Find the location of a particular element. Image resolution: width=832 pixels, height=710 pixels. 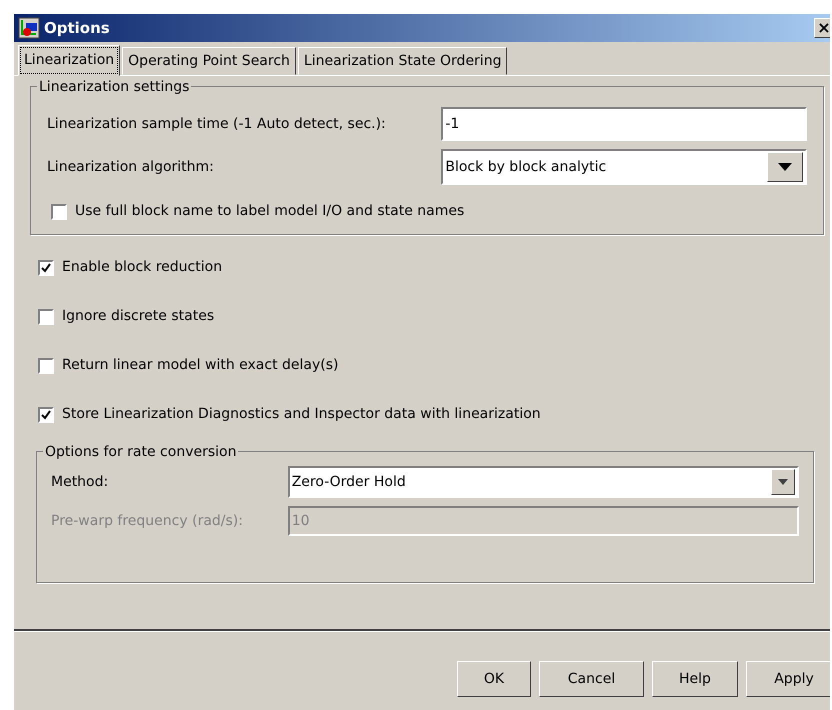

dialog-button: Cancel is located at coordinates (591, 679).